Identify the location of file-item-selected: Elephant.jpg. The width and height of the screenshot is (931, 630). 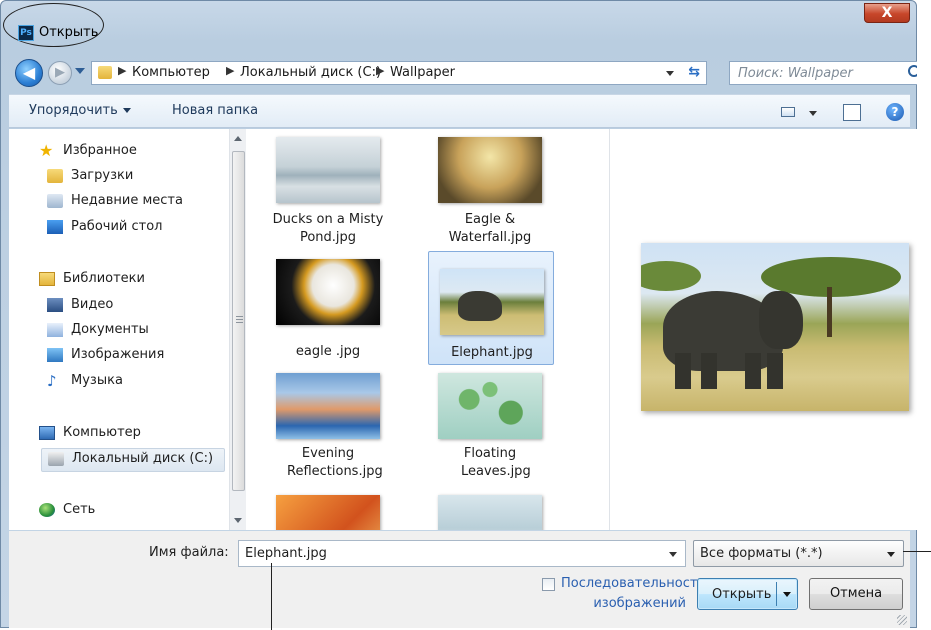
(491, 308).